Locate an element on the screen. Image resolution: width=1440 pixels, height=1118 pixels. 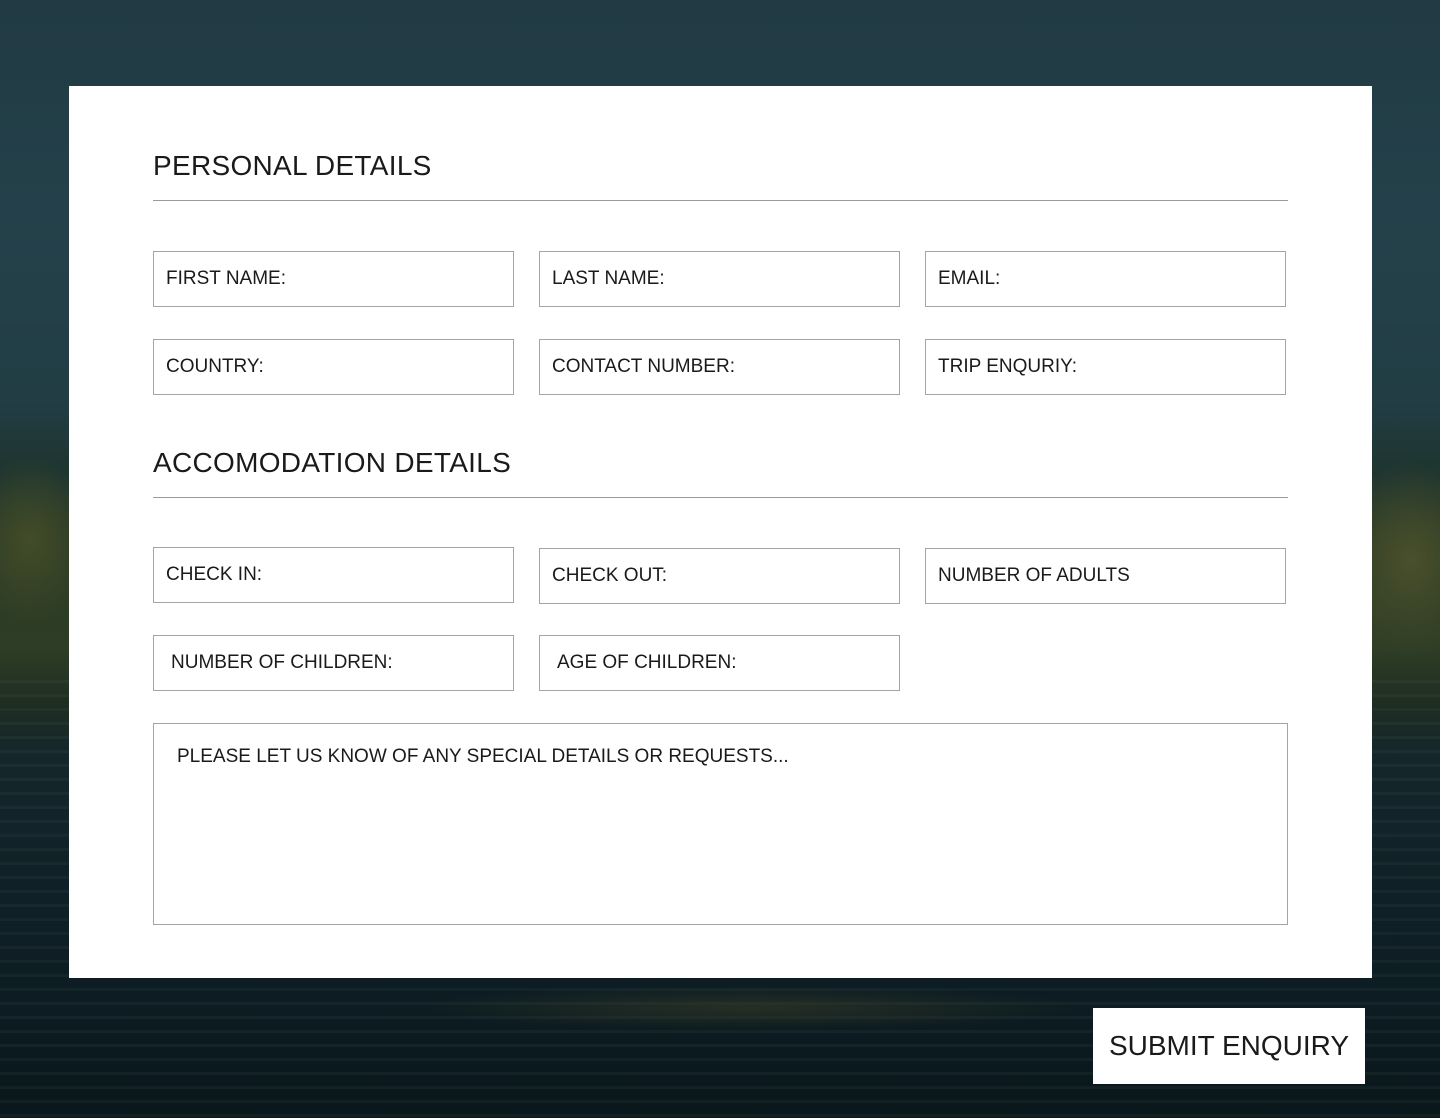
last-name-field: LAST NAME: is located at coordinates (719, 279).